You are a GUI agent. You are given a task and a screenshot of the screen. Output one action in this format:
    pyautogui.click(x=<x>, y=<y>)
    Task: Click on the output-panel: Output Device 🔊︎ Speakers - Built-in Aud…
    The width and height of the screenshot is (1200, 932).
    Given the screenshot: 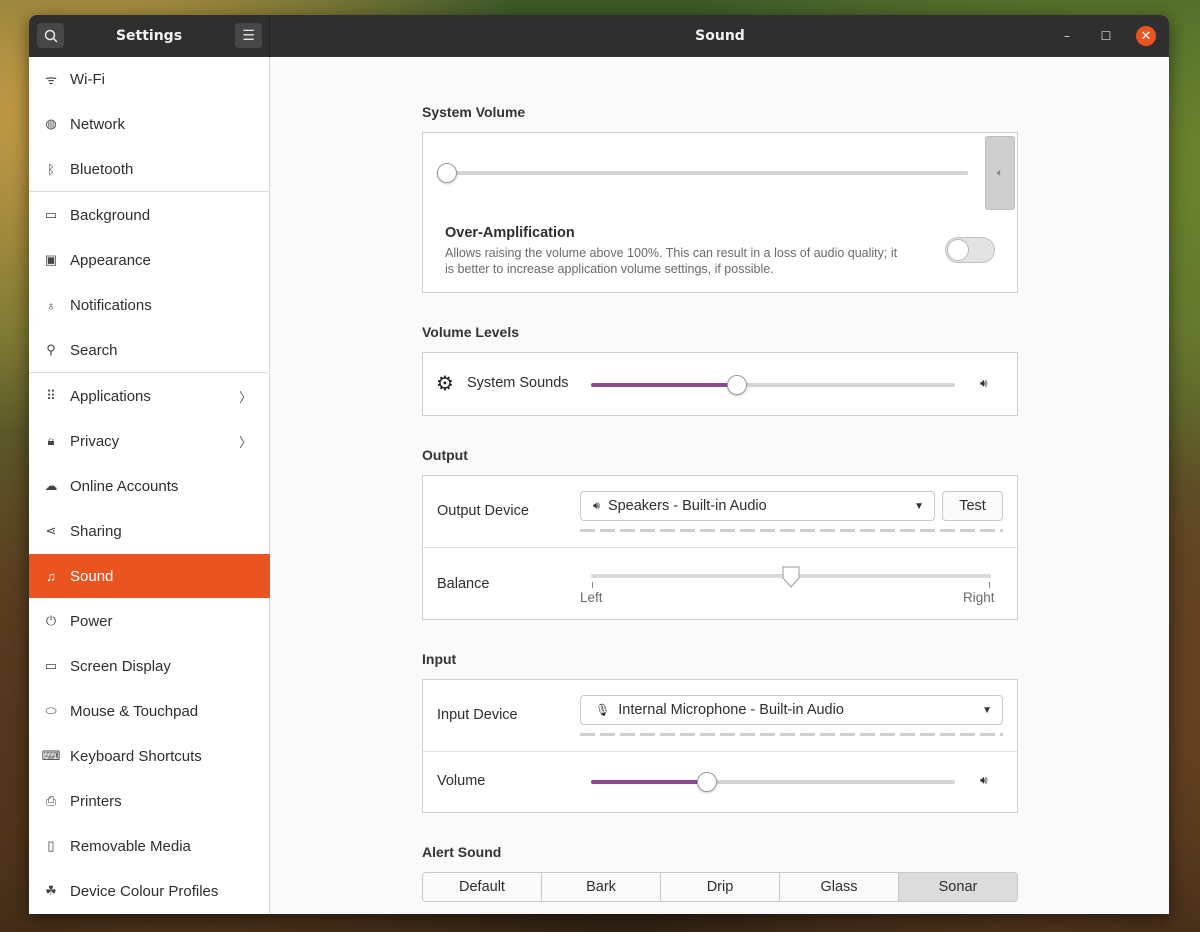 What is the action you would take?
    pyautogui.click(x=720, y=547)
    